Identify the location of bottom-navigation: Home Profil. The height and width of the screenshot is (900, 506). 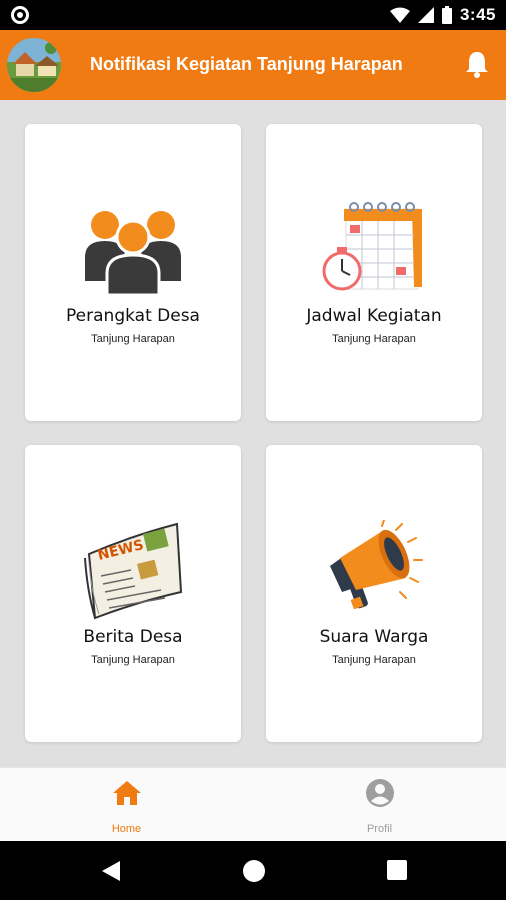
(253, 804).